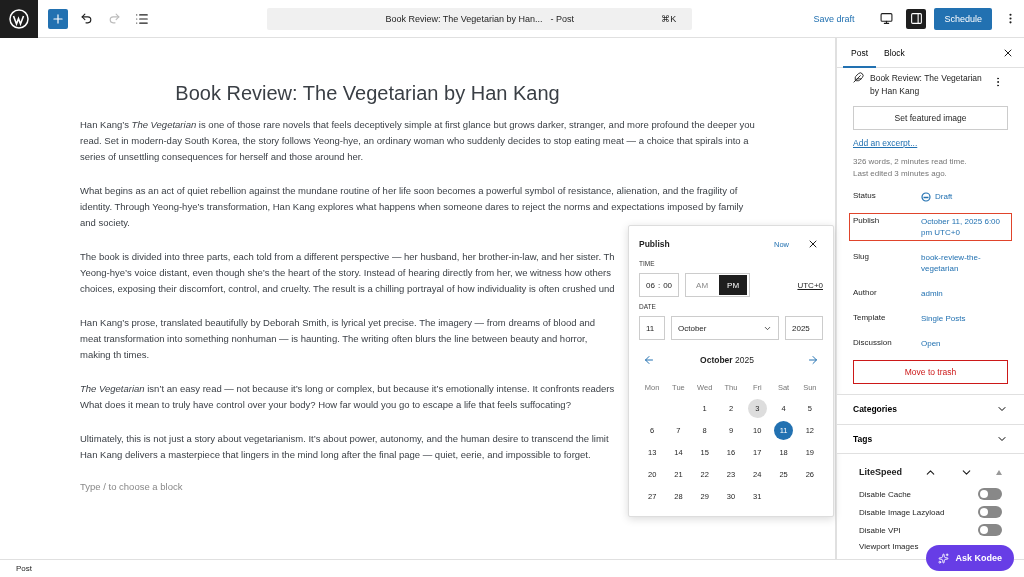 Image resolution: width=1024 pixels, height=577 pixels. I want to click on calendar-month: October 2025, so click(727, 360).